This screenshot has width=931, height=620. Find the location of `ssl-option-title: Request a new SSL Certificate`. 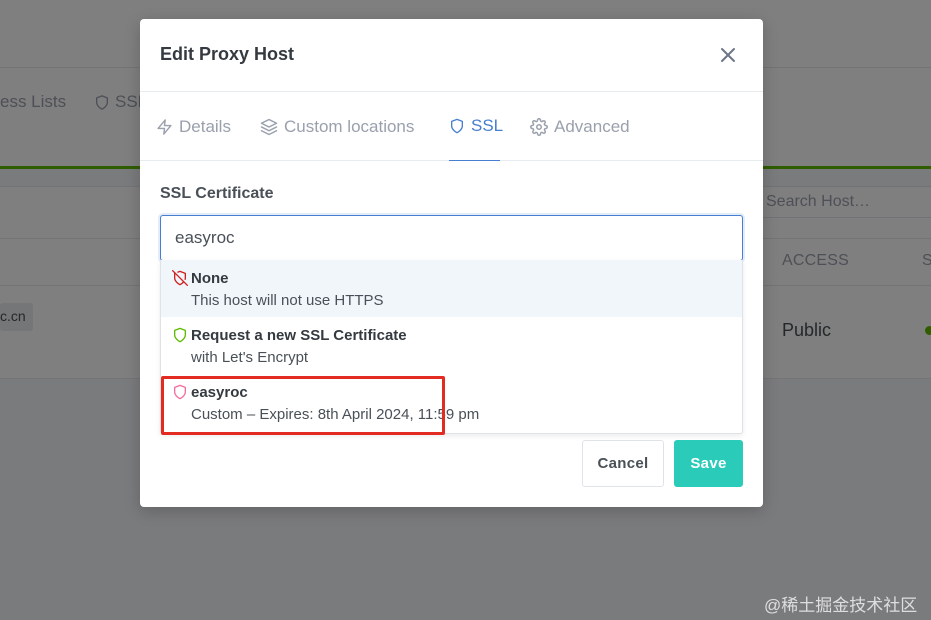

ssl-option-title: Request a new SSL Certificate is located at coordinates (299, 335).